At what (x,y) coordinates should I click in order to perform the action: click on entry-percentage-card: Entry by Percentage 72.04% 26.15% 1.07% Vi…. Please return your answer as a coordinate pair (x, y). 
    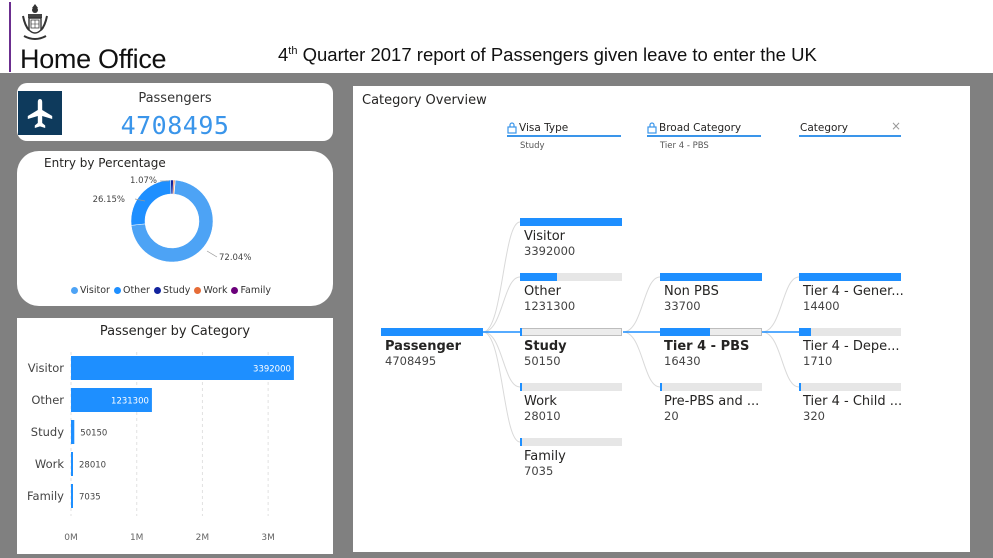
    Looking at the image, I should click on (175, 228).